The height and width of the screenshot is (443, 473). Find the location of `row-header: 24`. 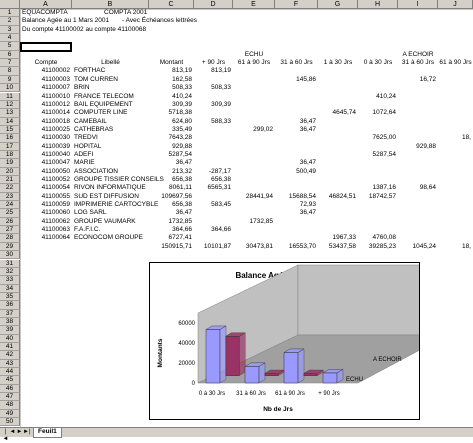

row-header: 24 is located at coordinates (10, 205).